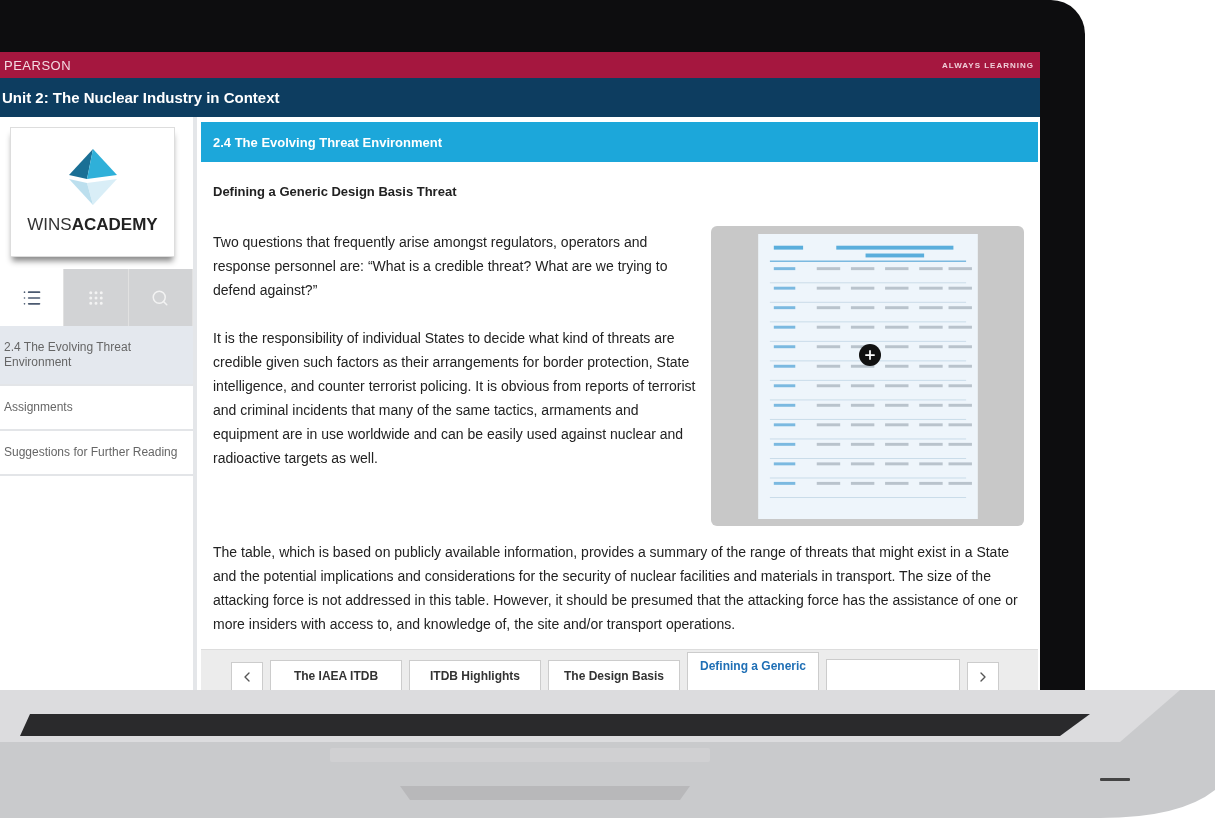 This screenshot has height=830, width=1217. What do you see at coordinates (870, 355) in the screenshot?
I see `plus-icon` at bounding box center [870, 355].